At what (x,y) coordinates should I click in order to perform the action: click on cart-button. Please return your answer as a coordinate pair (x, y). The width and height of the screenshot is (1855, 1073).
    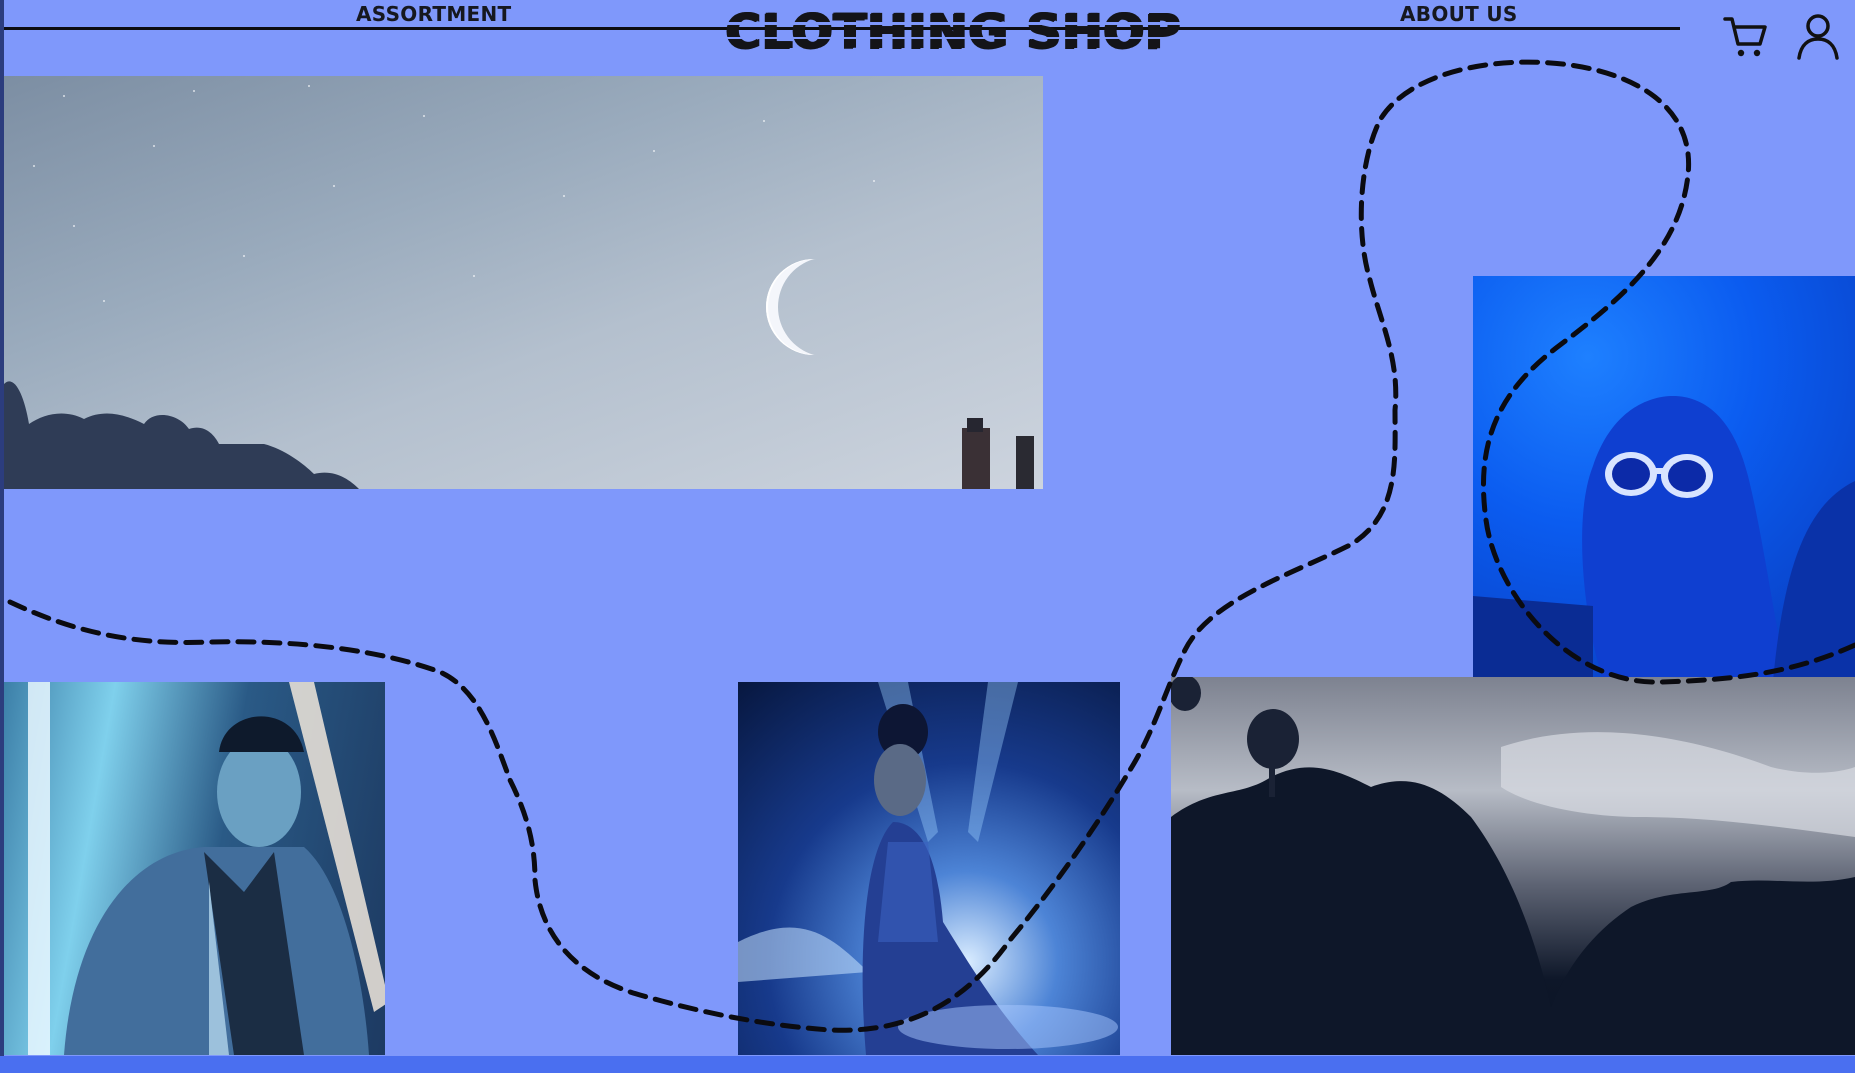
    Looking at the image, I should click on (1746, 37).